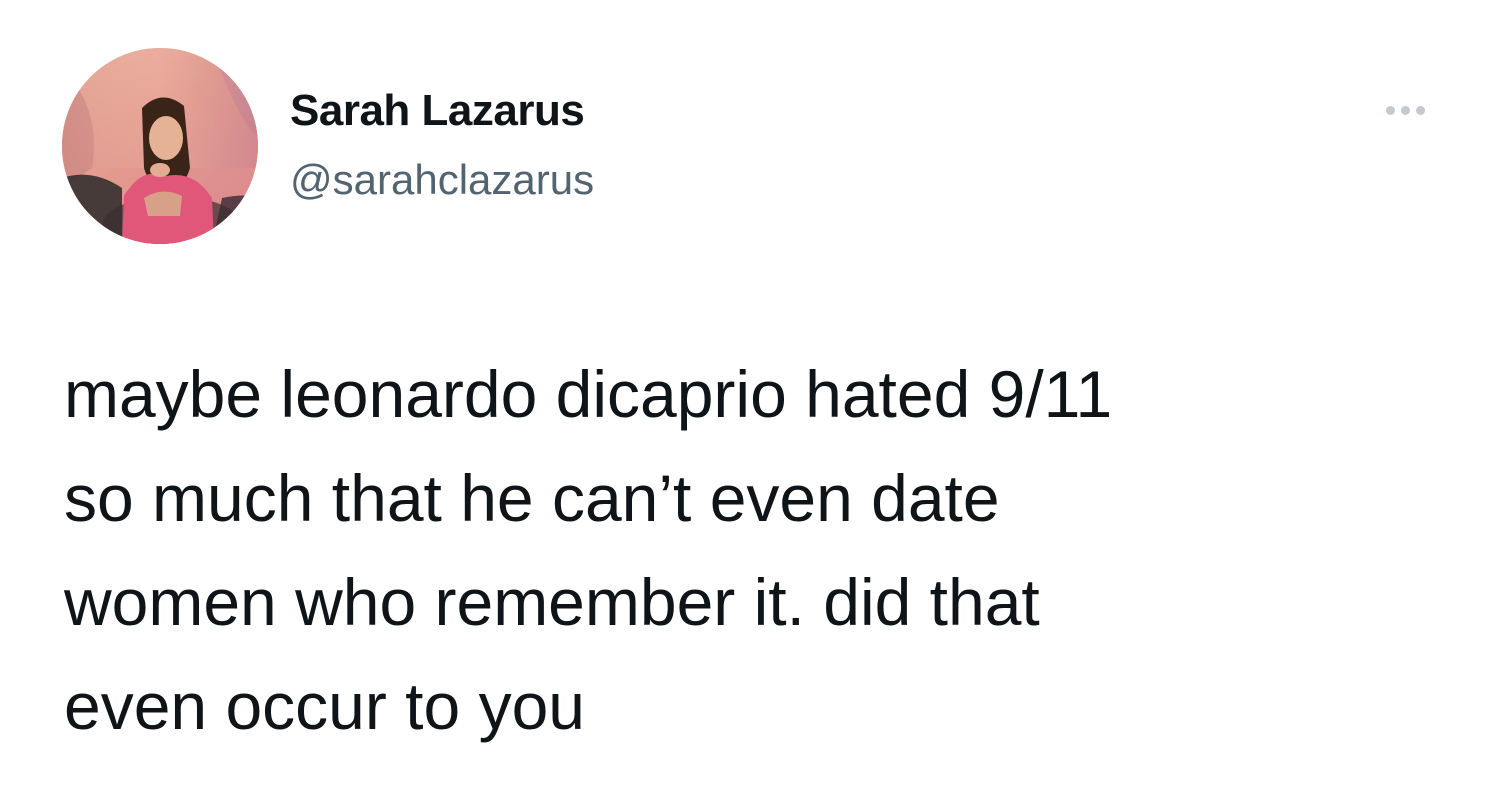 The height and width of the screenshot is (800, 1500). I want to click on more-options-button, so click(1405, 110).